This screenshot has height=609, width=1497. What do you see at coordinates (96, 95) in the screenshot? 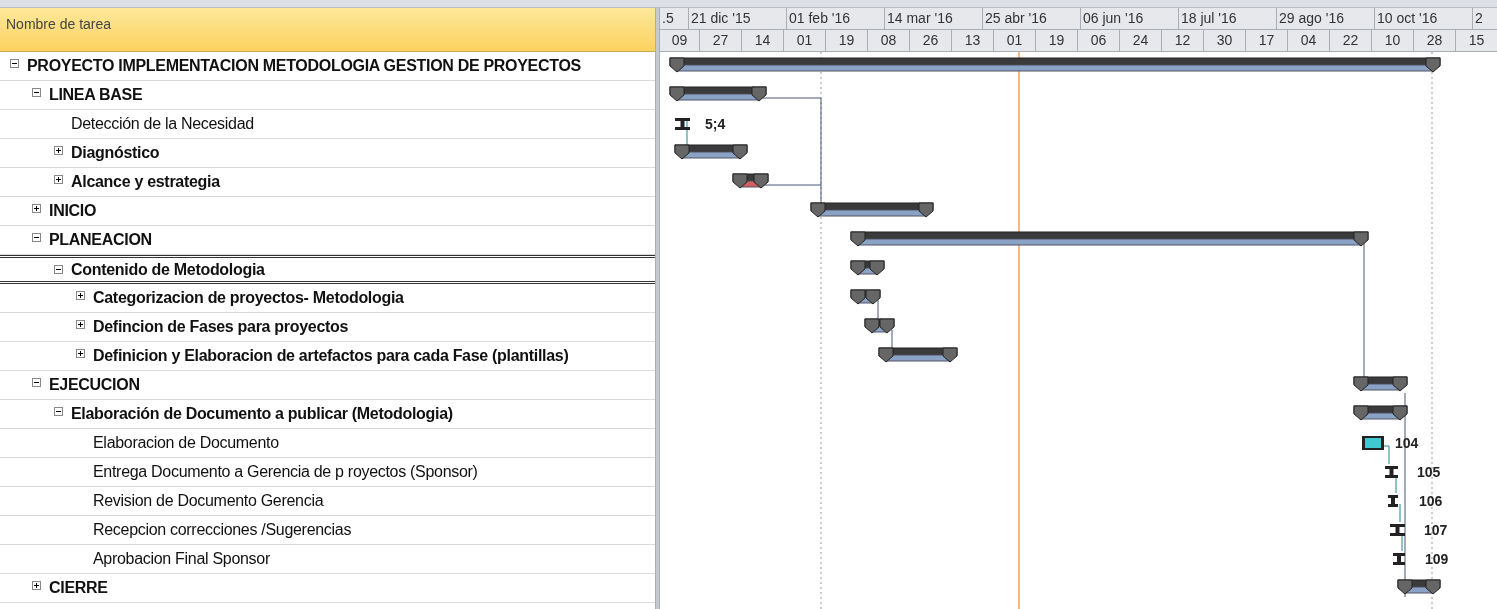
I see `task-name: LINEA BASE` at bounding box center [96, 95].